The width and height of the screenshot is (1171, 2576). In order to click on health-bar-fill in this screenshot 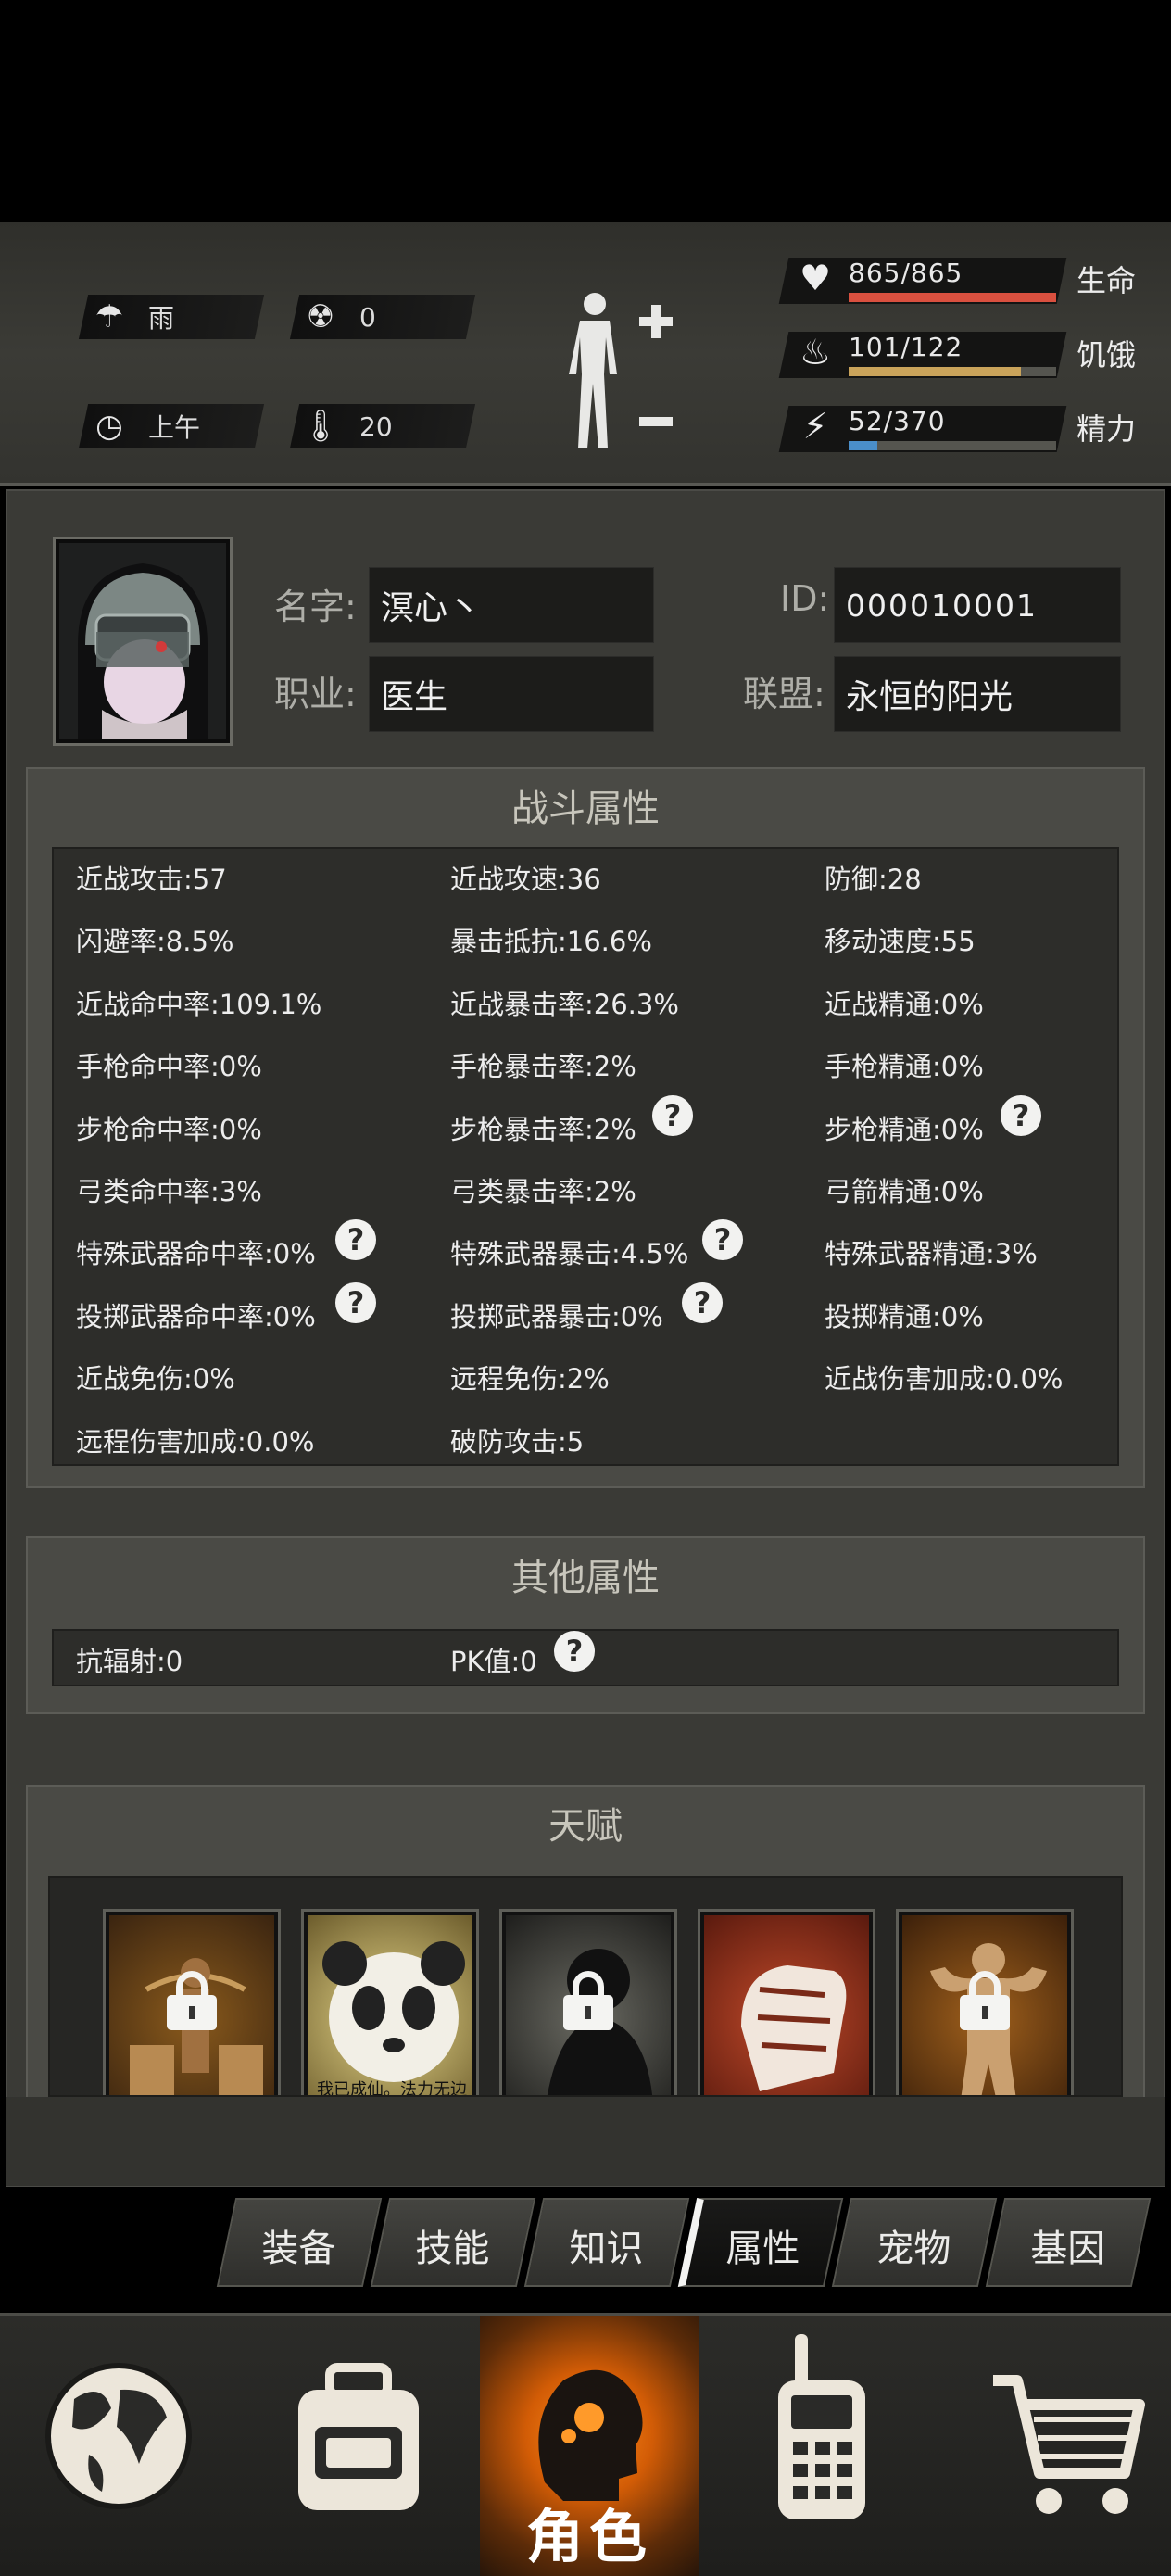, I will do `click(952, 297)`.